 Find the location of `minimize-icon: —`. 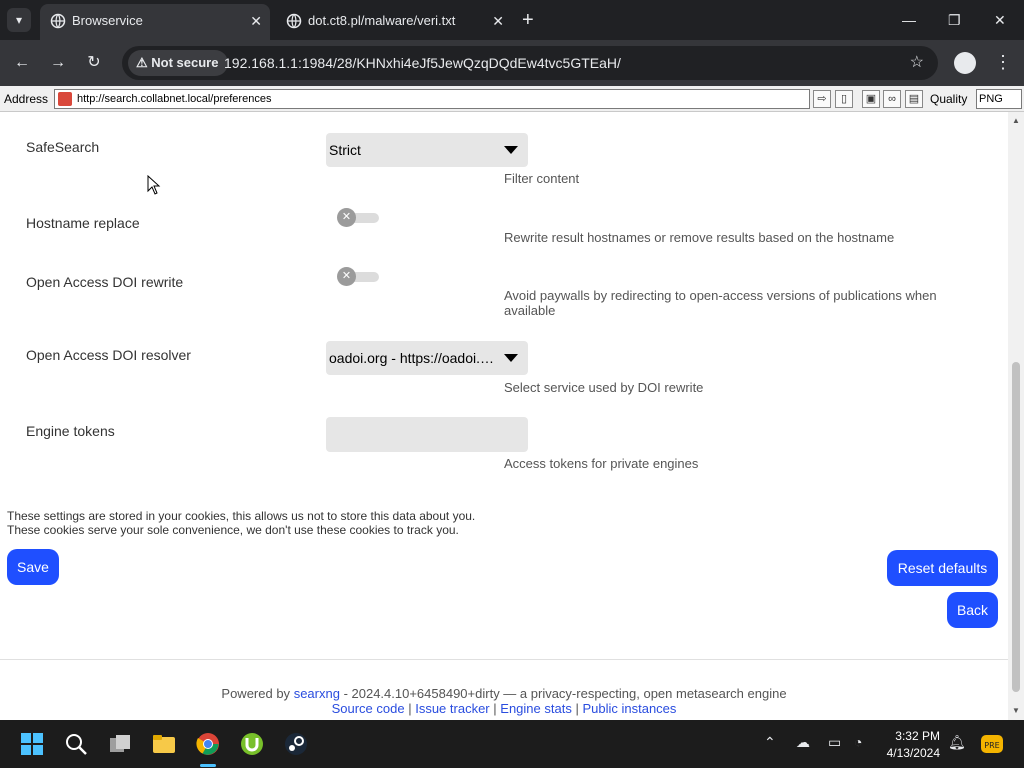

minimize-icon: — is located at coordinates (909, 20).